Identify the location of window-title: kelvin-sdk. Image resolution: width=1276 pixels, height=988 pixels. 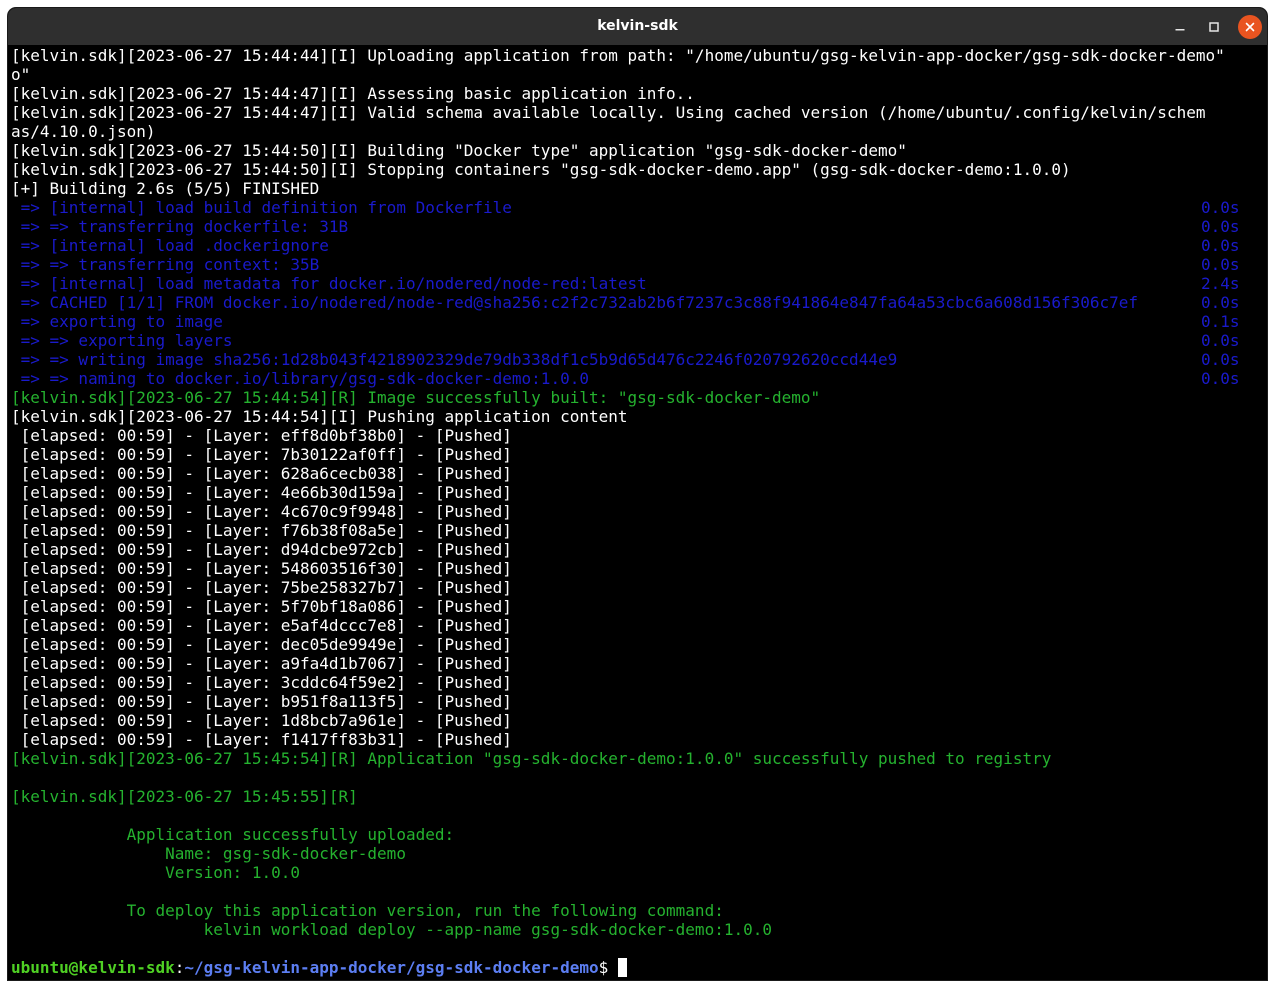
(637, 26).